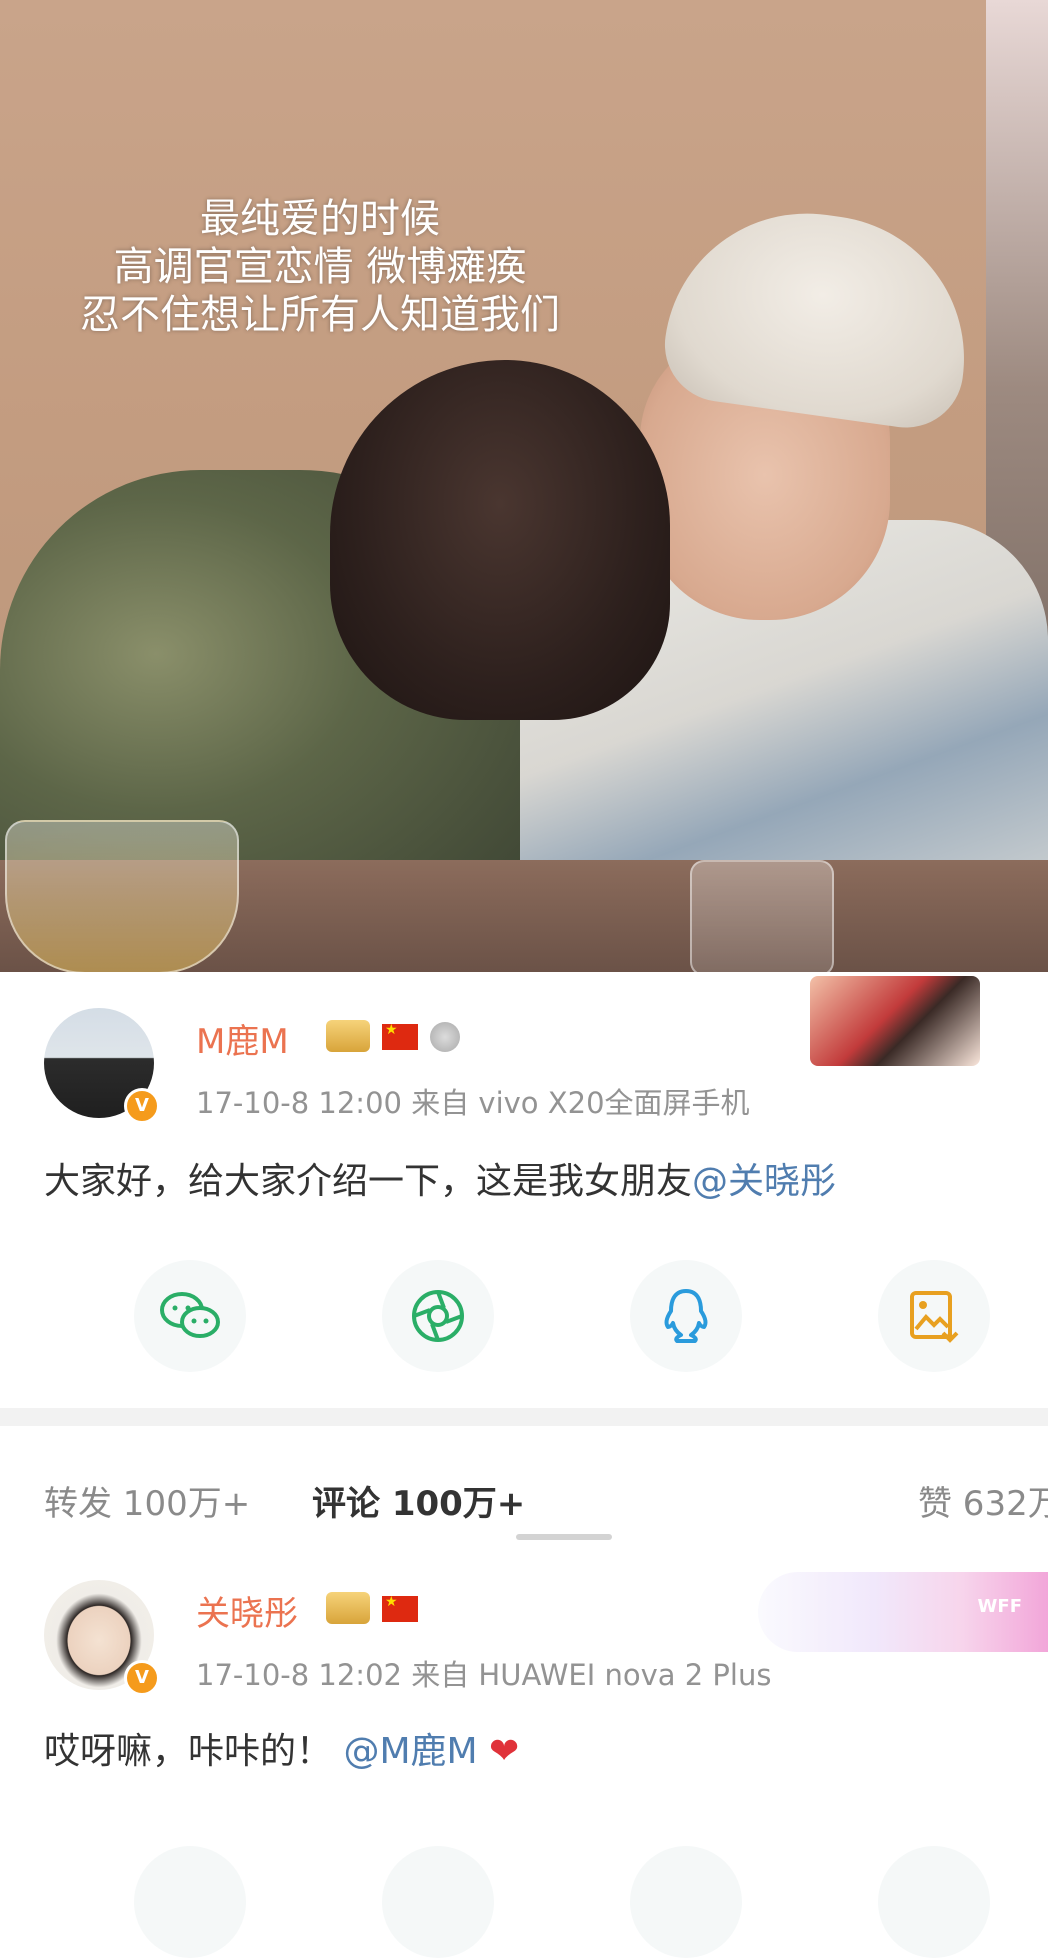  I want to click on comment-meta: 17-10-8 12:02 来自 HUAWEI nova 2 Plus, so click(484, 1675).